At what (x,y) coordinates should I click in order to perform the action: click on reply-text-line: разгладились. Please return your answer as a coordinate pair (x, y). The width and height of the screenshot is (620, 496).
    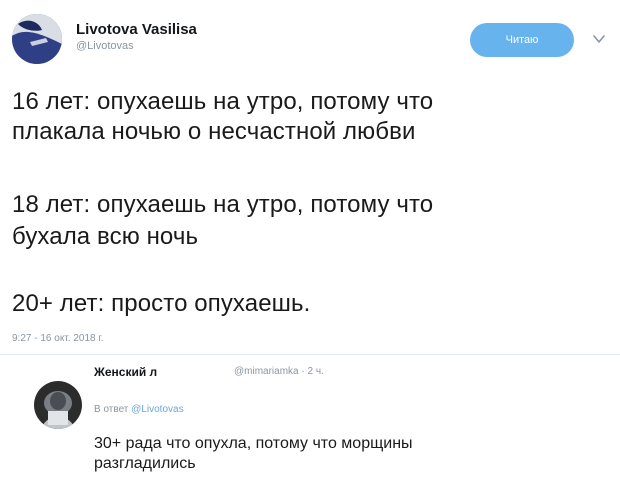
    Looking at the image, I should click on (145, 463).